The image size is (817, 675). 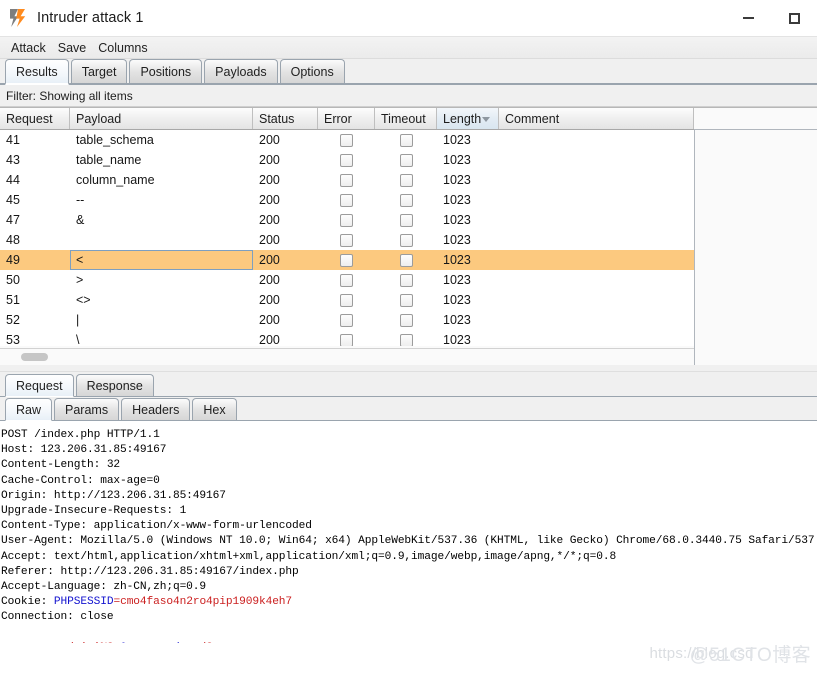 I want to click on cell-request: 50, so click(x=13, y=280).